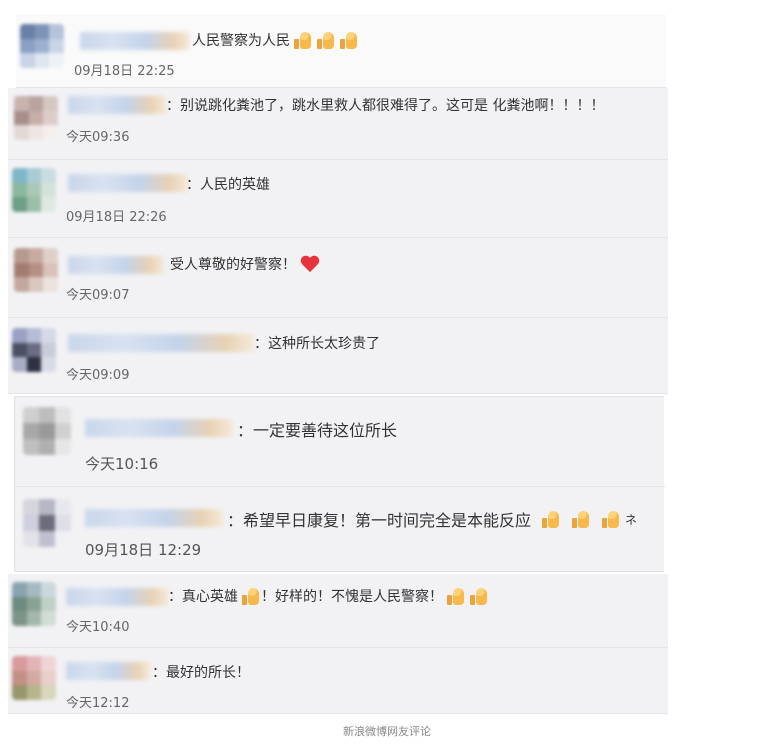 This screenshot has height=747, width=774. What do you see at coordinates (124, 71) in the screenshot?
I see `comment-time: 09月18日 22:25` at bounding box center [124, 71].